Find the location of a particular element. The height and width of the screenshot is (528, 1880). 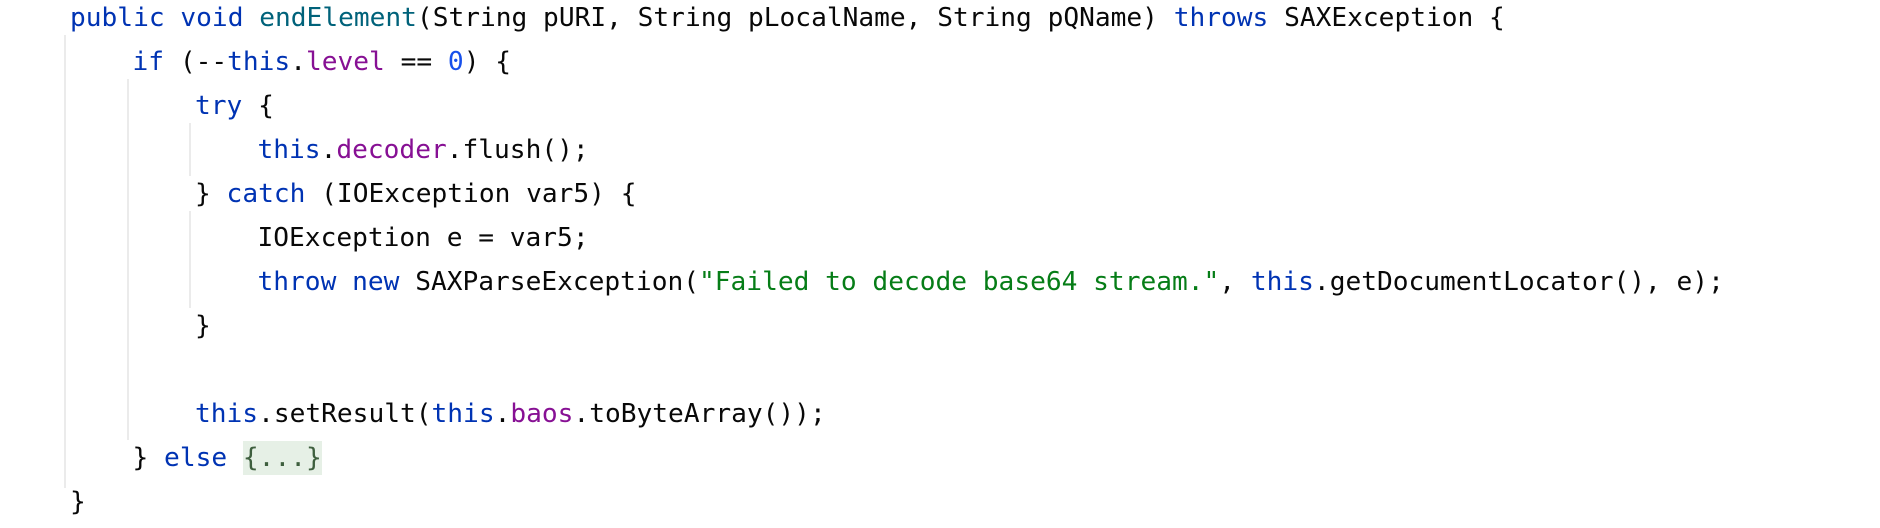

code-token: SAXParseException( is located at coordinates (549, 282).